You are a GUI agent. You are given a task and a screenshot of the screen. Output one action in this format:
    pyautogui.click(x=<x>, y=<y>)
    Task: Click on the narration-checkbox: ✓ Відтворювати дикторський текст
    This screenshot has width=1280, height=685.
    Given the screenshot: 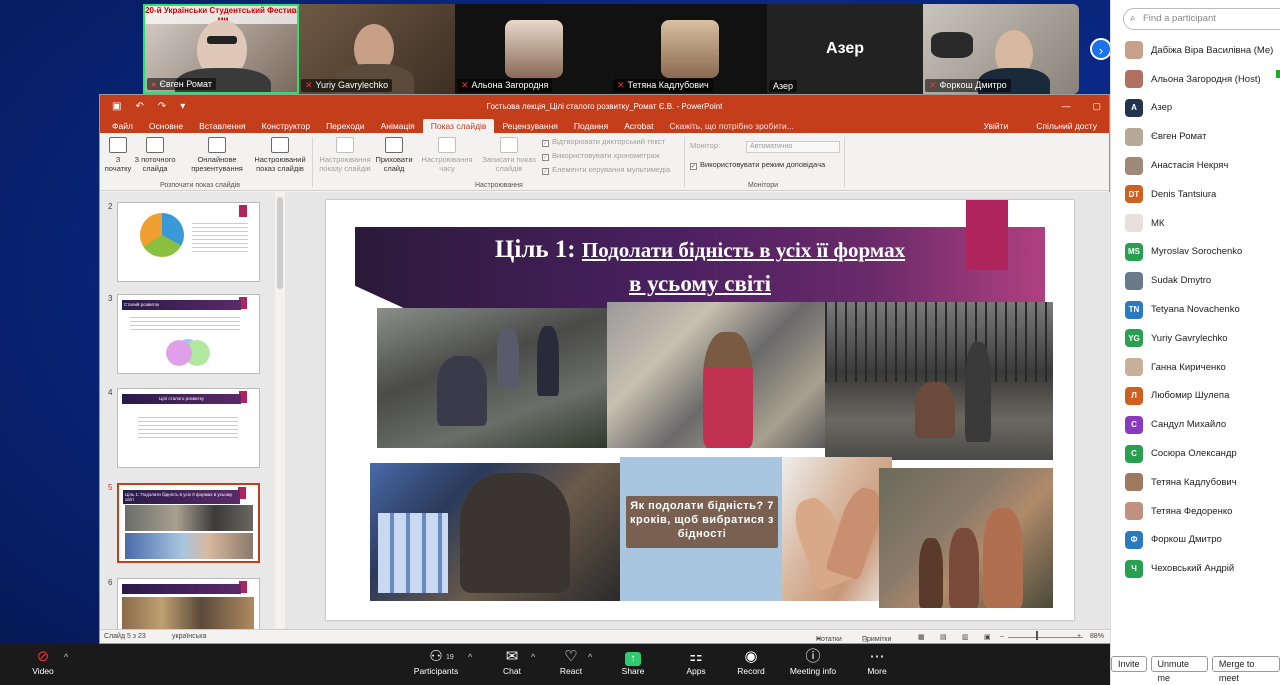 What is the action you would take?
    pyautogui.click(x=603, y=142)
    